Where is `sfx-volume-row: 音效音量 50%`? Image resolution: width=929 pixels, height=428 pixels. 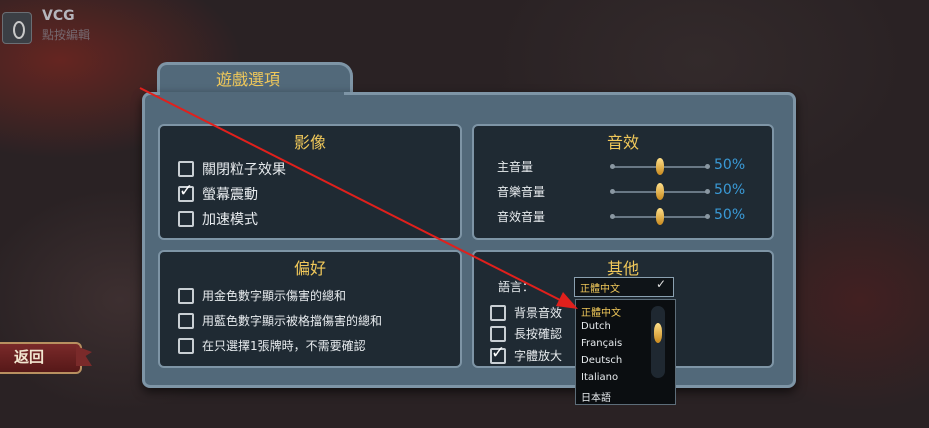
sfx-volume-row: 音效音量 50% is located at coordinates (627, 216).